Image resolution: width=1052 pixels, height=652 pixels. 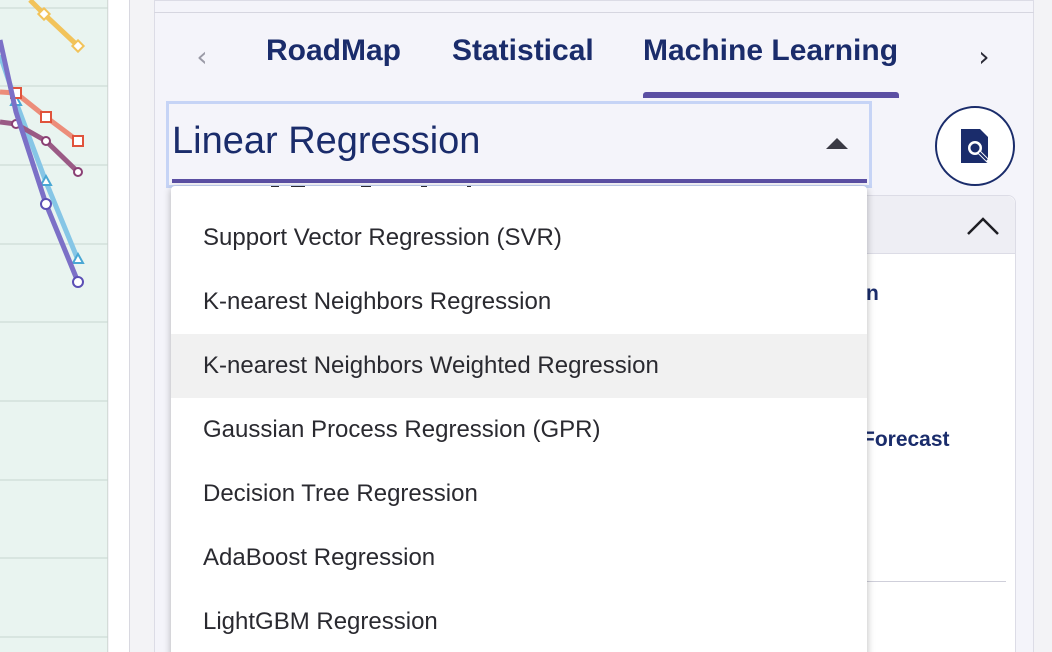 What do you see at coordinates (906, 439) in the screenshot?
I see `card-forecast-text: Forecast` at bounding box center [906, 439].